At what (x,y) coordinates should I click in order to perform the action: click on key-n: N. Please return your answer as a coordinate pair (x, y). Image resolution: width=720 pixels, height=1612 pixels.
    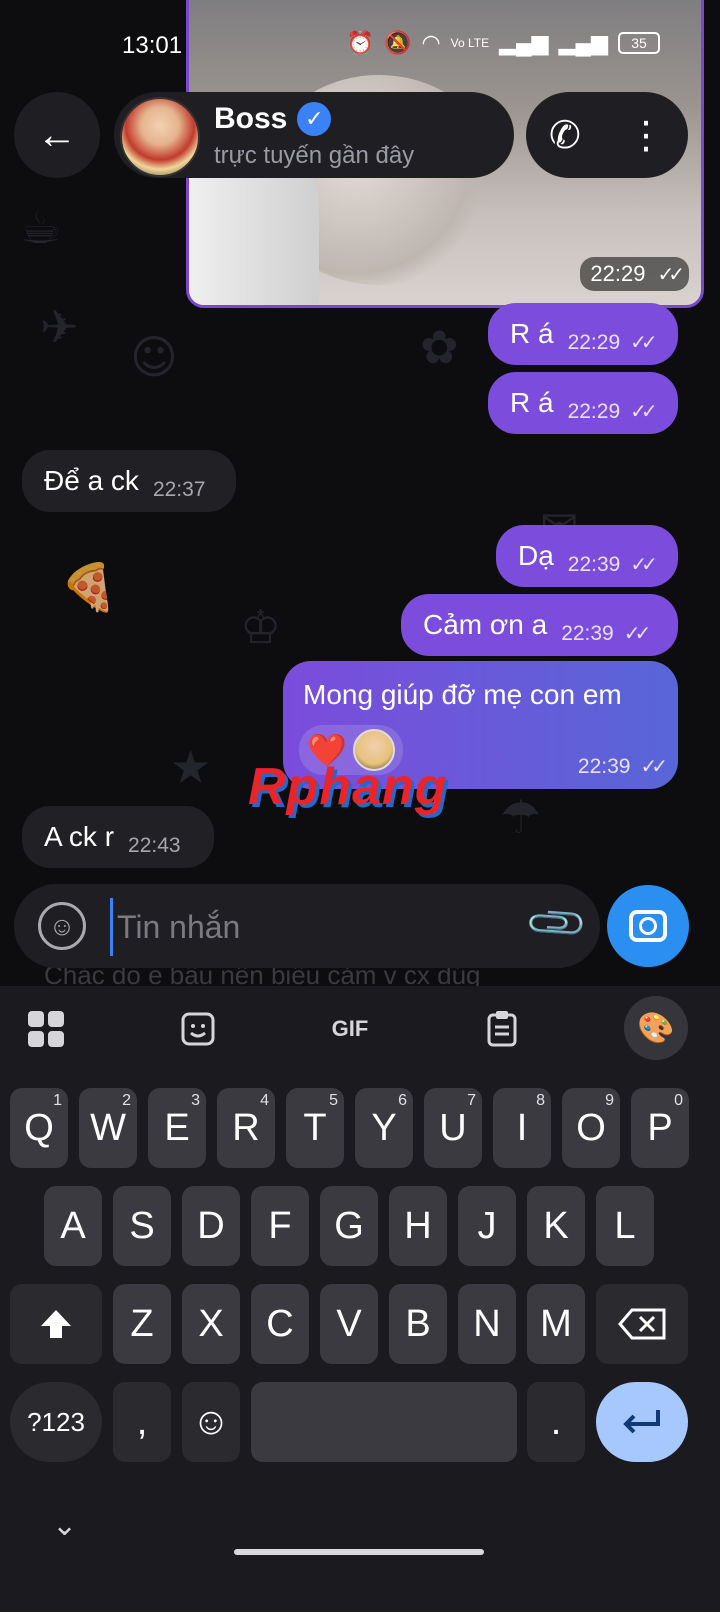
    Looking at the image, I should click on (487, 1324).